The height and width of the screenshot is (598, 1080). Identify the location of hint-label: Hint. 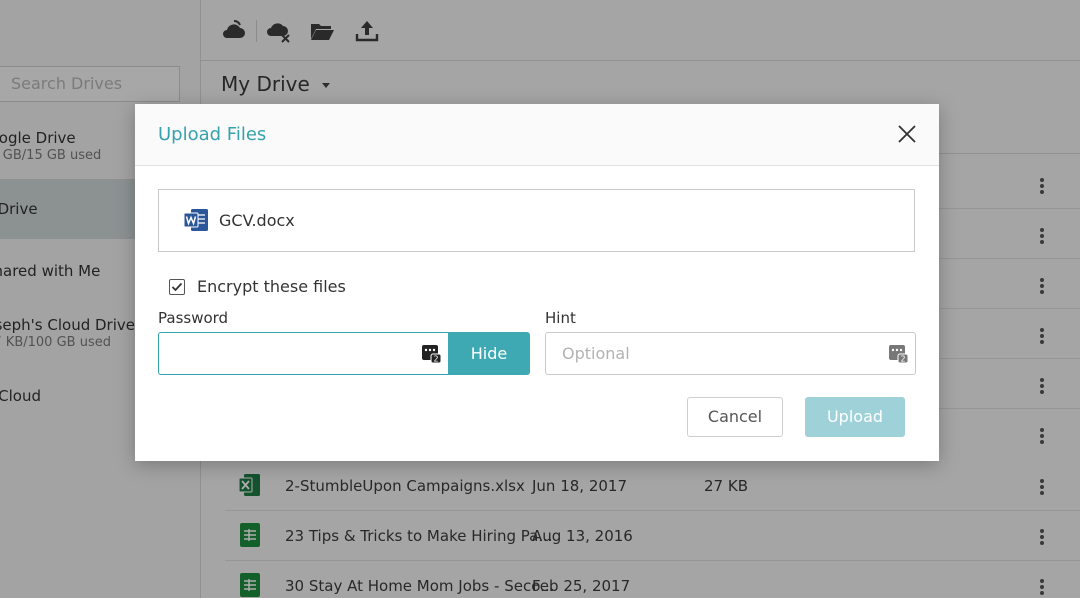
(560, 318).